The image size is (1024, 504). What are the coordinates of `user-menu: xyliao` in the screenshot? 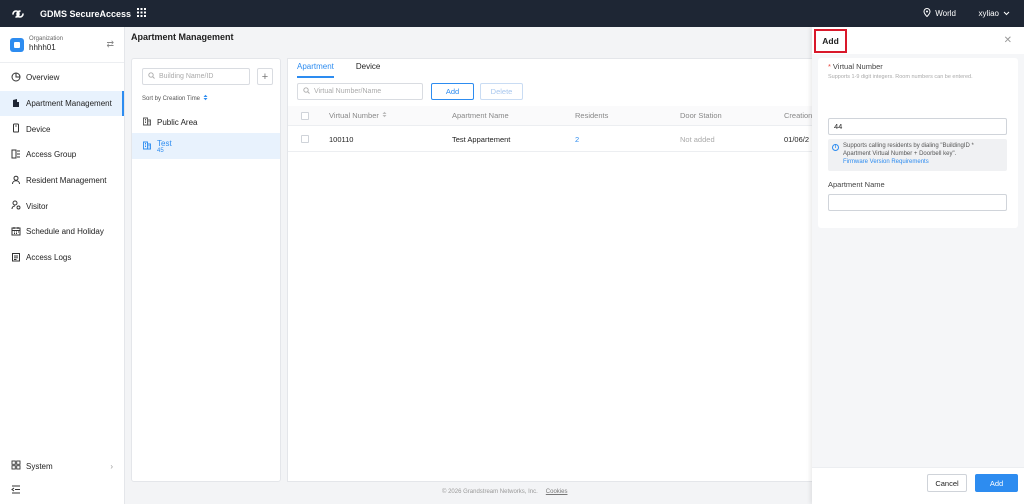 It's located at (994, 13).